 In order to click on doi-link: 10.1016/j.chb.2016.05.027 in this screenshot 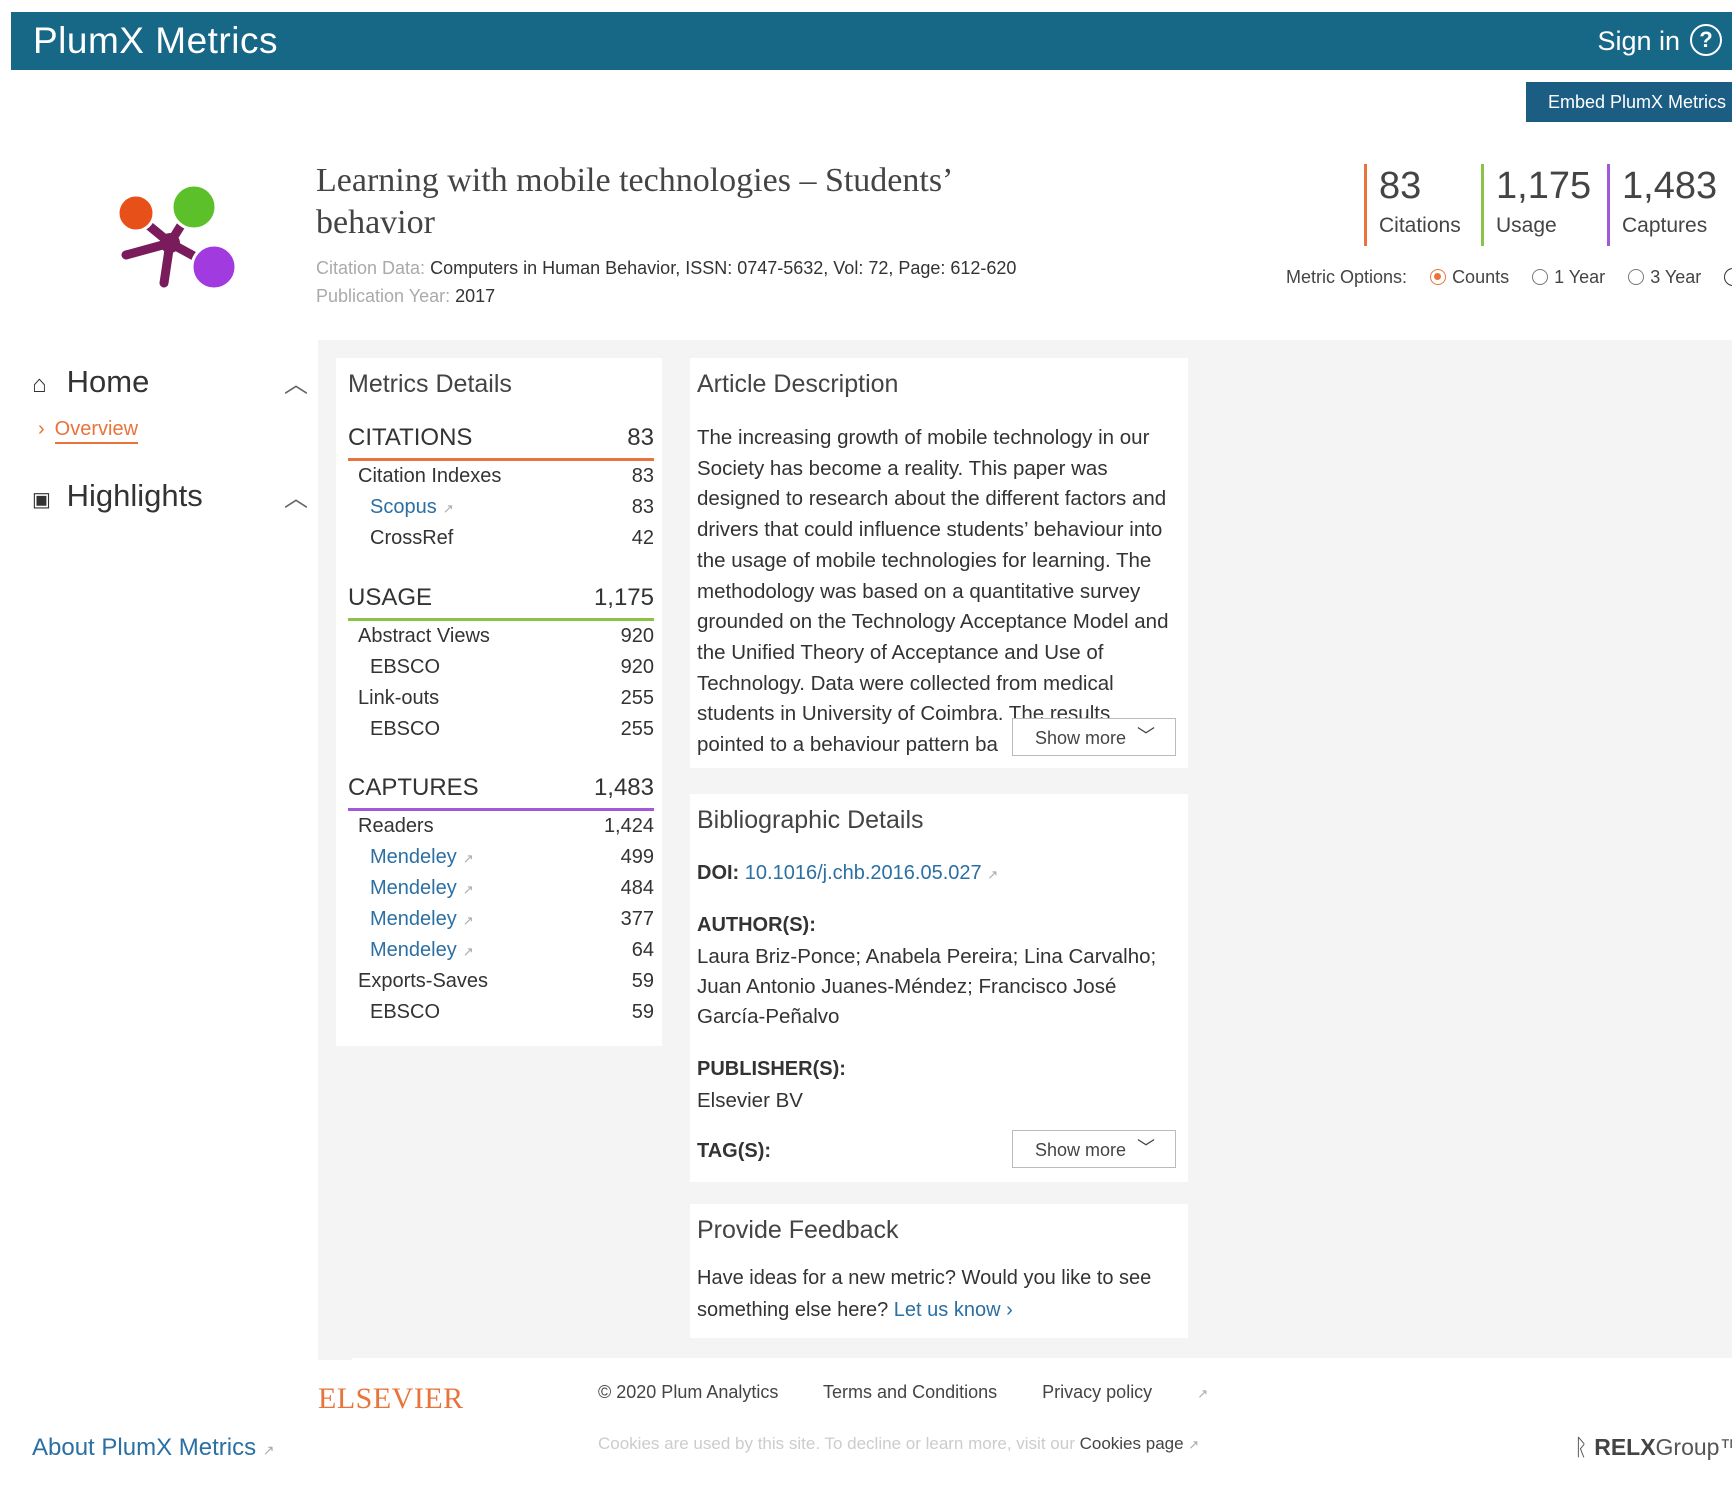, I will do `click(863, 873)`.